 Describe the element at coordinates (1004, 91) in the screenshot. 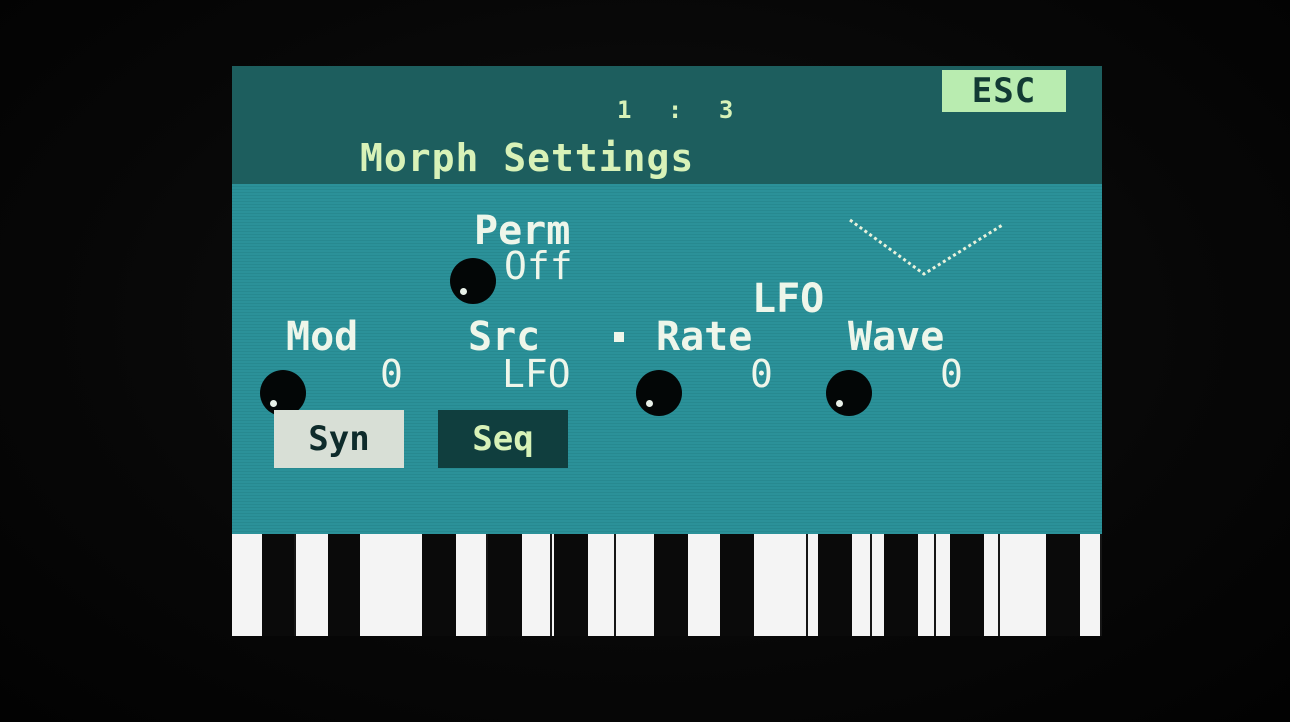

I see `esc-button: ESC` at that location.